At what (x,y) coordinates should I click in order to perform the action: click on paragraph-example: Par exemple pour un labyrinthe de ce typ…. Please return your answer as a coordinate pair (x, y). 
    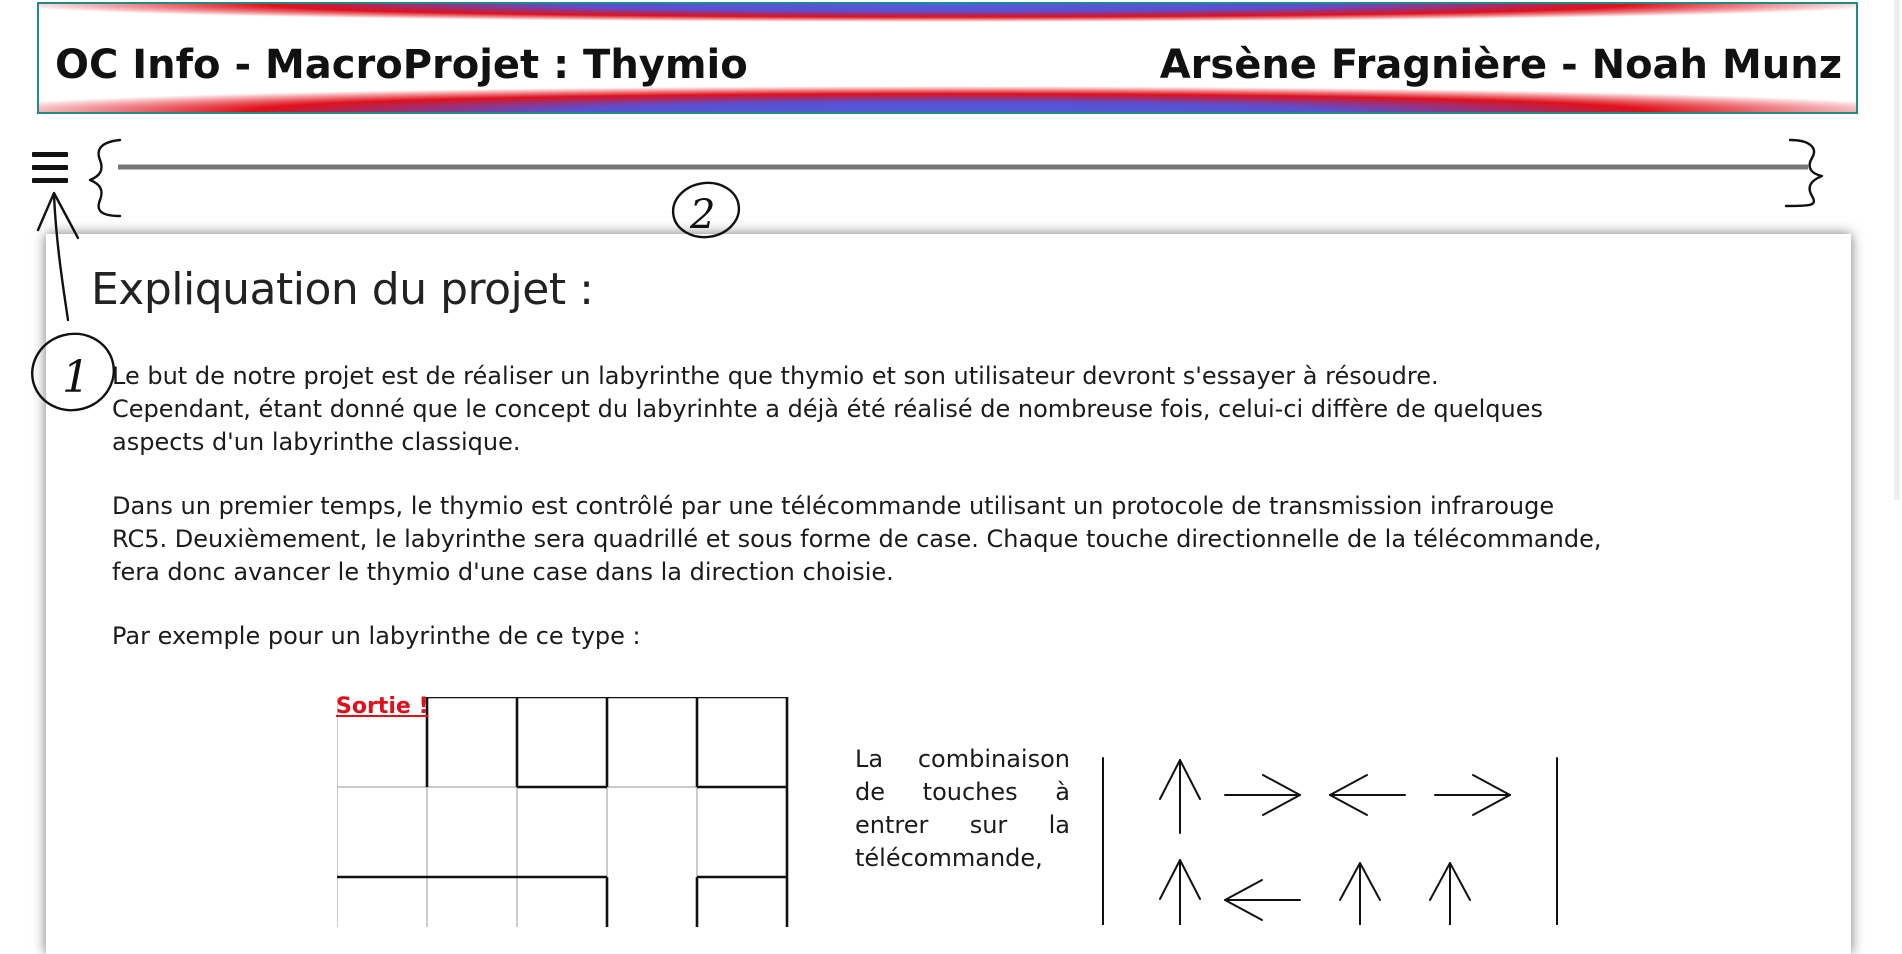
    Looking at the image, I should click on (376, 636).